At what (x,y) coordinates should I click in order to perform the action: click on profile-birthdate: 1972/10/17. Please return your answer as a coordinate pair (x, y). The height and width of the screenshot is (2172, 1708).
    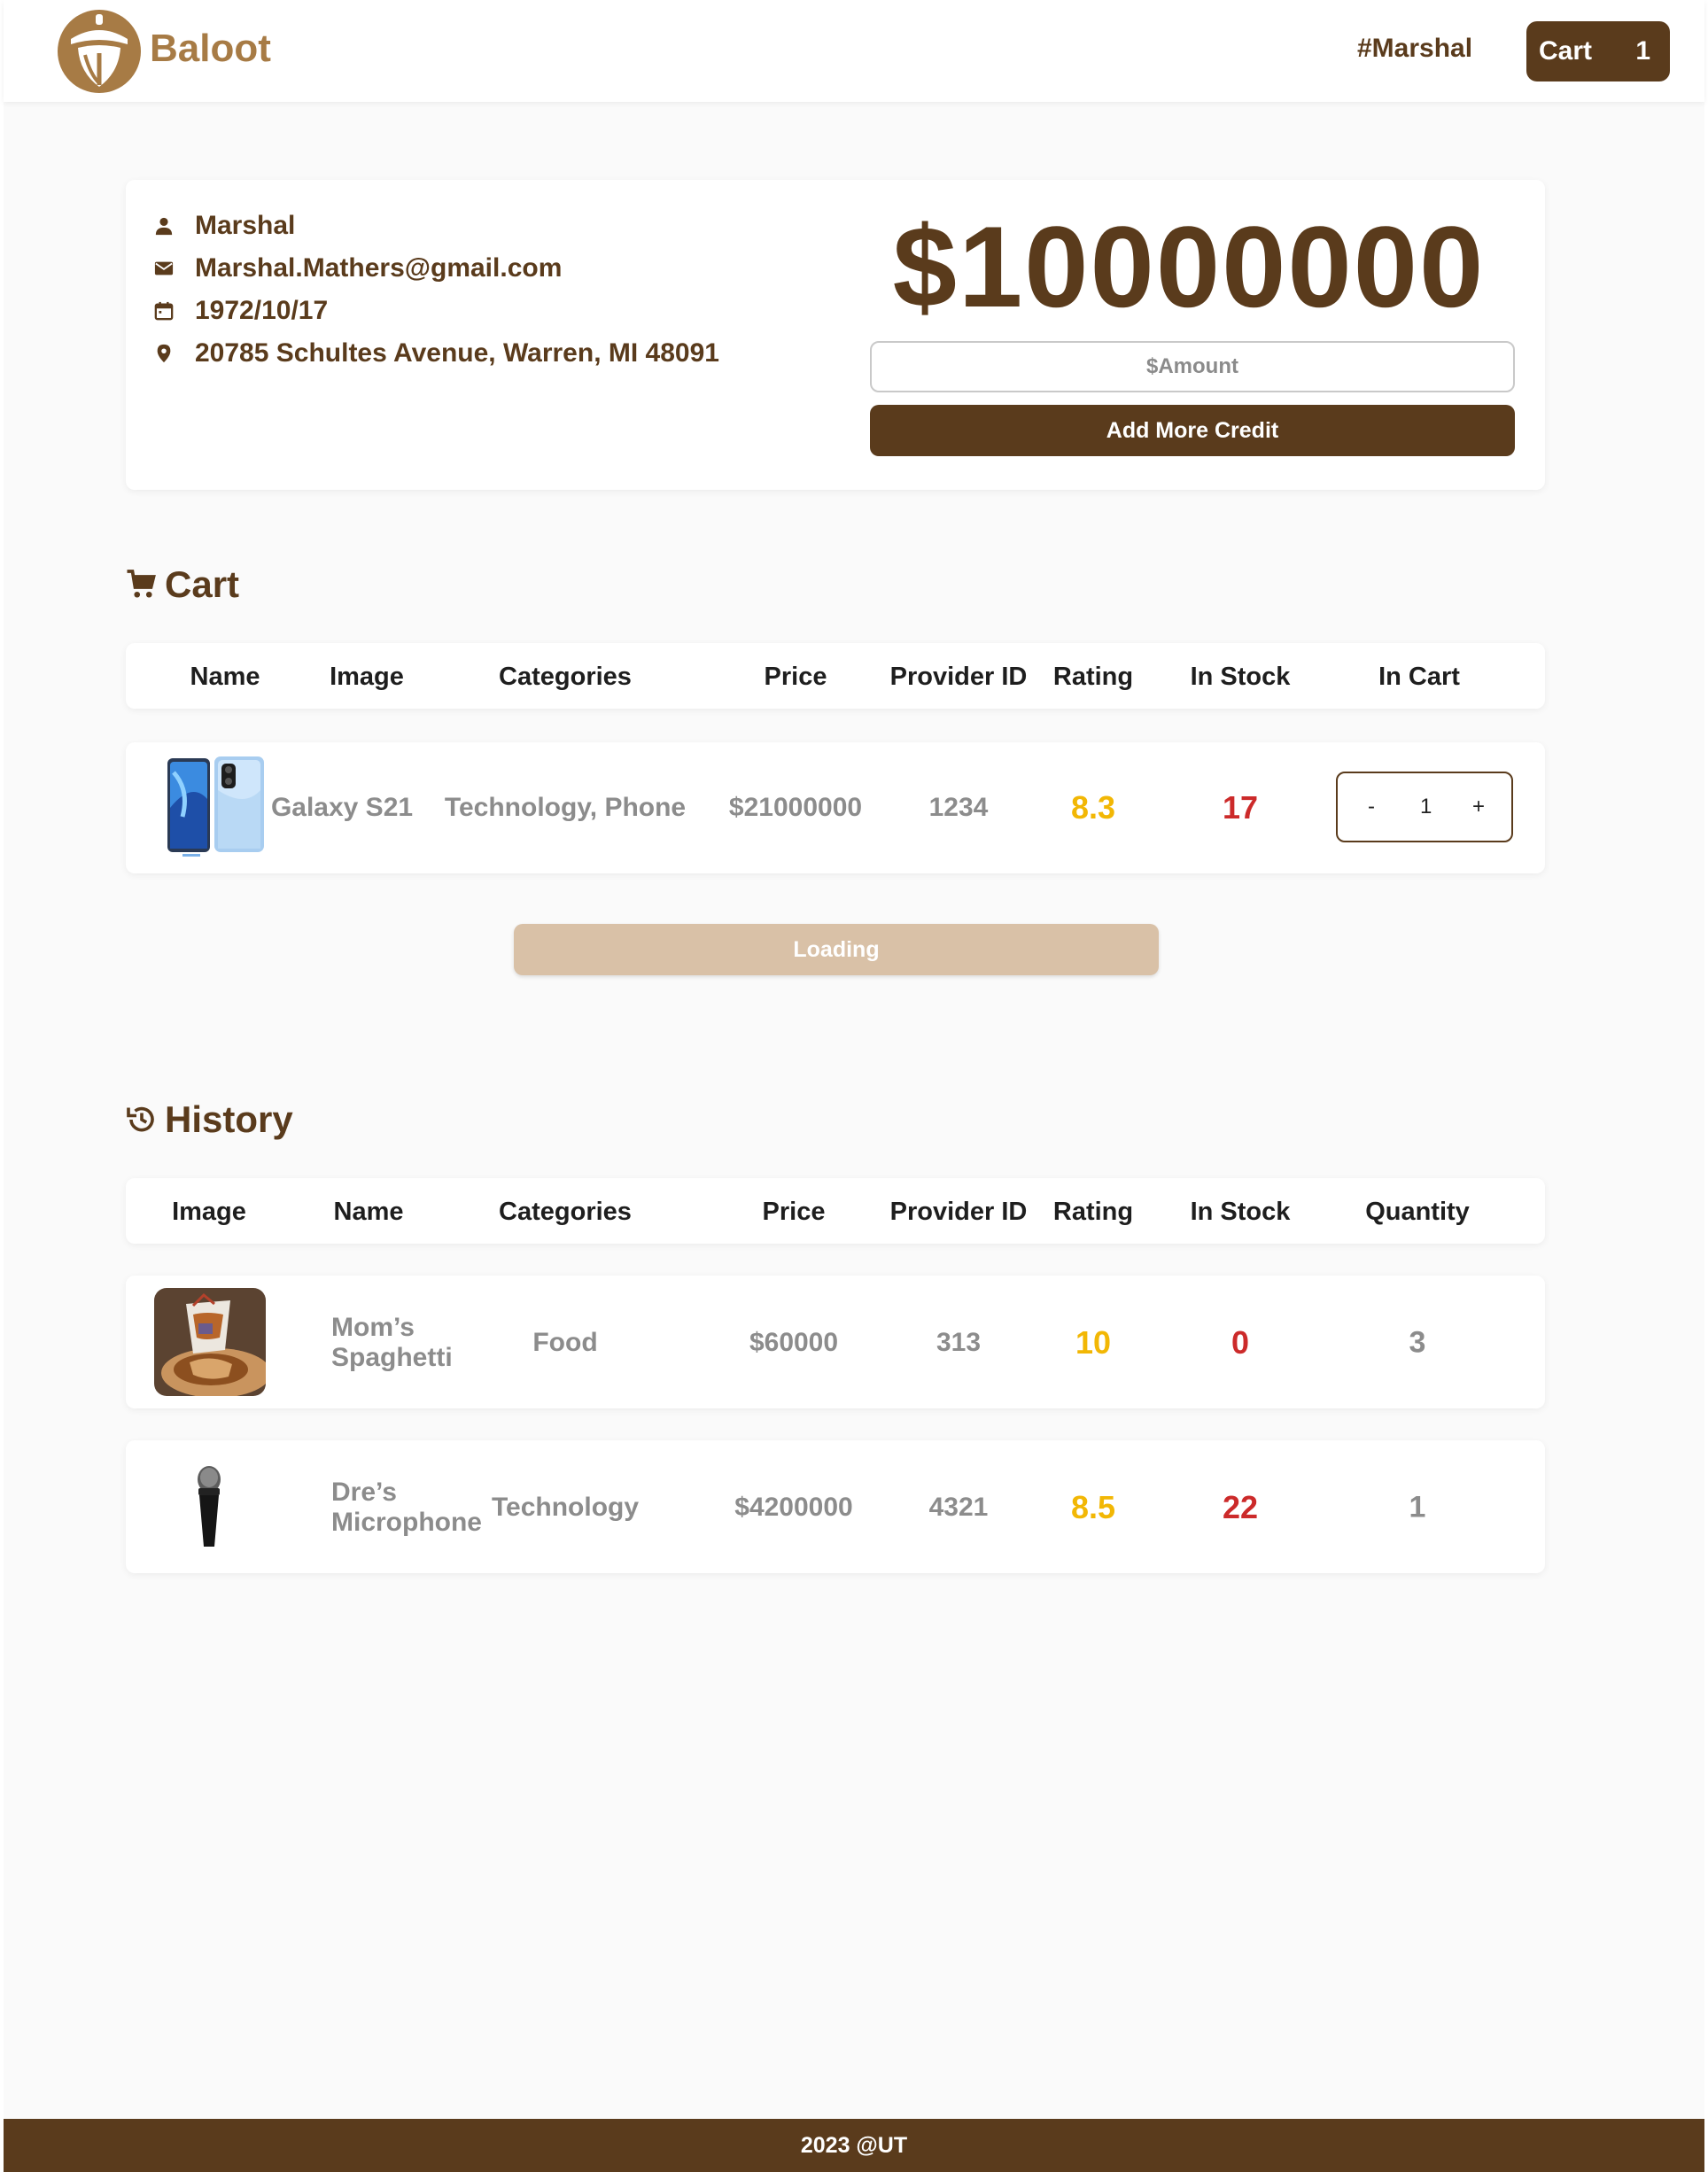
    Looking at the image, I should click on (262, 310).